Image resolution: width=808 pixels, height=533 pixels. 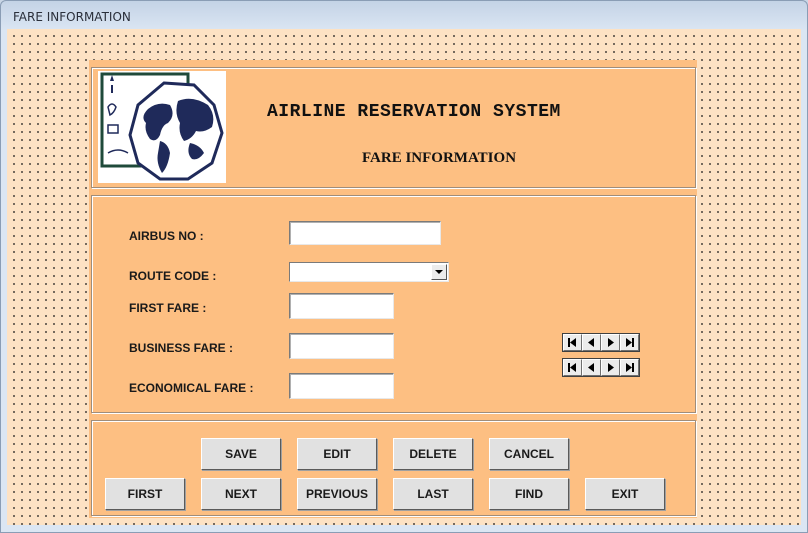 What do you see at coordinates (145, 494) in the screenshot?
I see `first-button: FIRST` at bounding box center [145, 494].